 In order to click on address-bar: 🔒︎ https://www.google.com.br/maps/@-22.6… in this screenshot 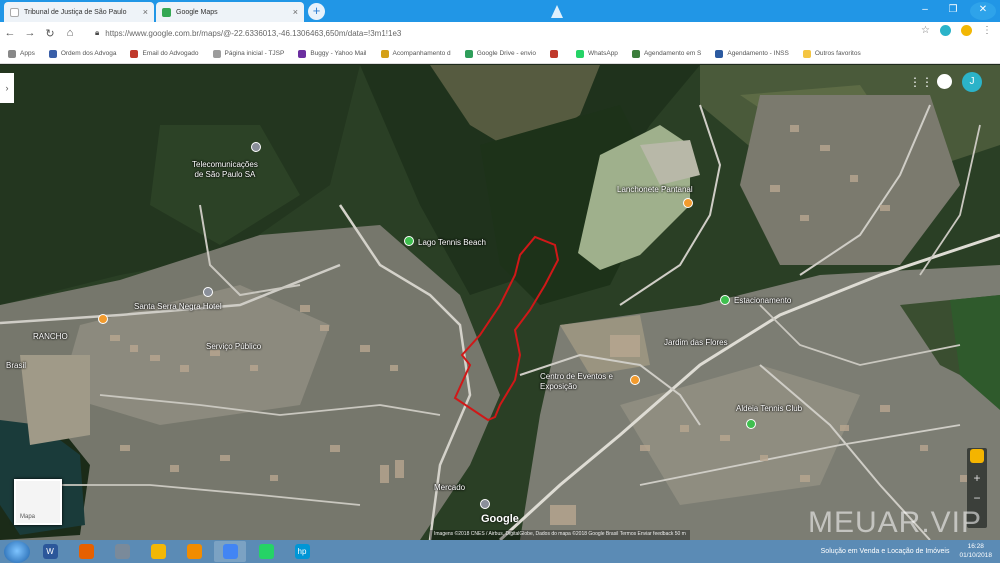, I will do `click(517, 33)`.